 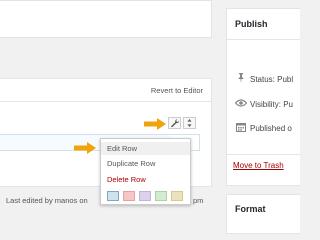 I want to click on revert-to-editor-link: Revert to Editor, so click(x=177, y=90).